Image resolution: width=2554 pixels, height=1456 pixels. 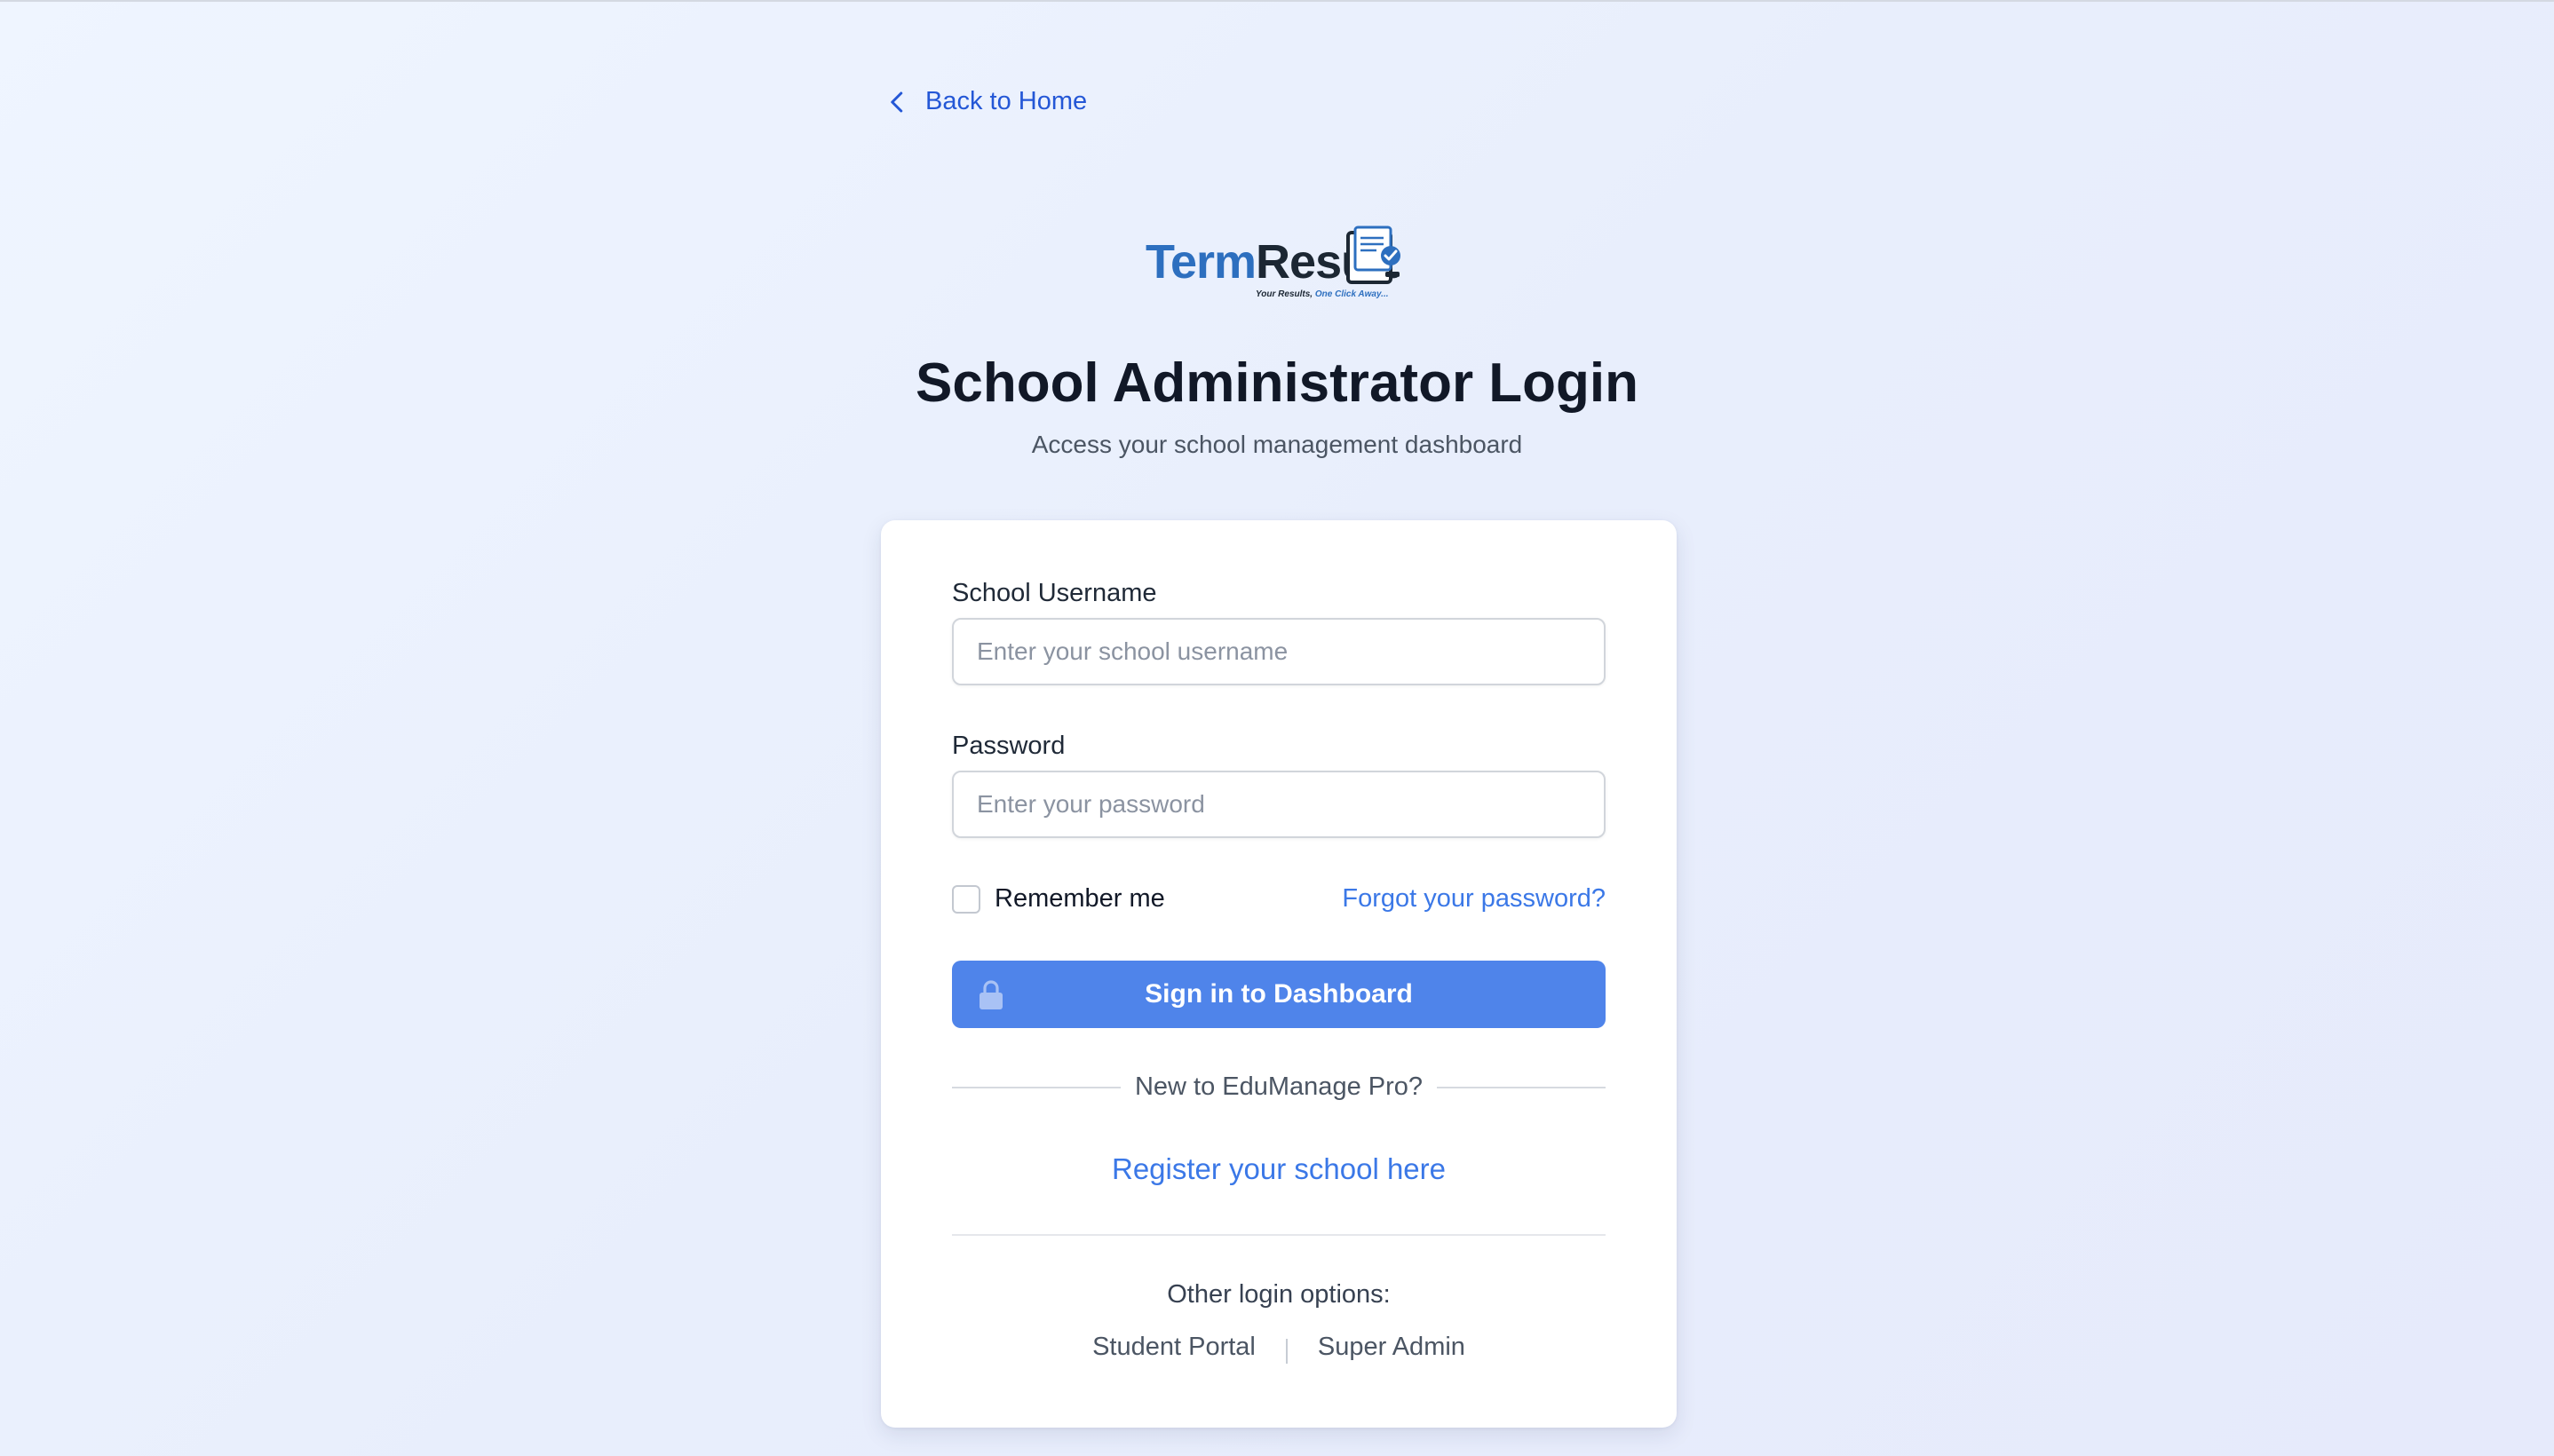 What do you see at coordinates (1287, 1351) in the screenshot?
I see `link-separator` at bounding box center [1287, 1351].